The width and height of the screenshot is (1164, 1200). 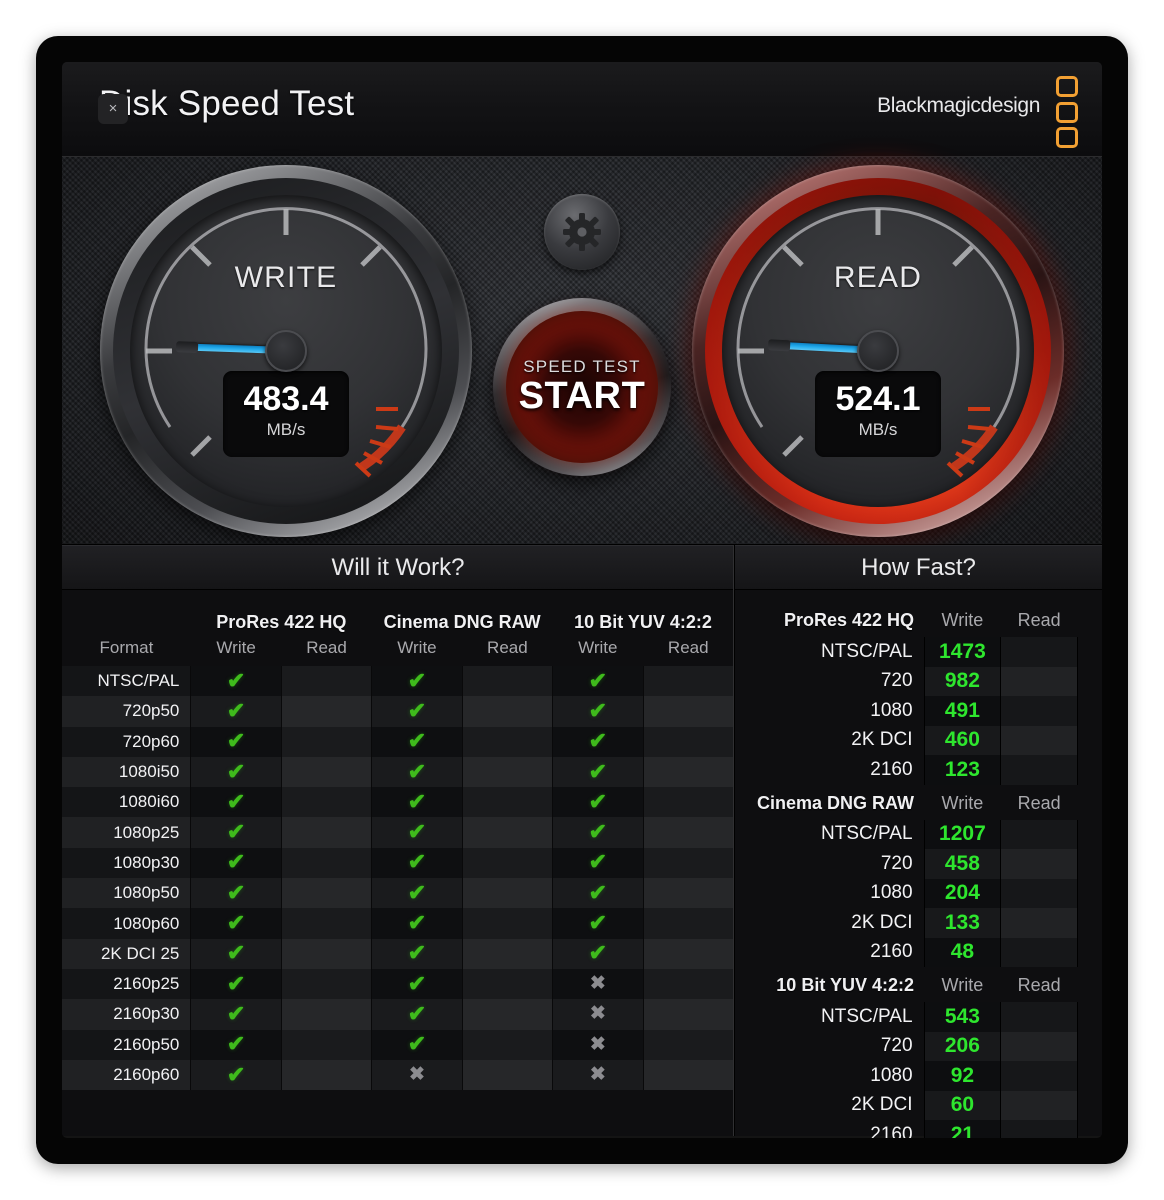 What do you see at coordinates (962, 893) in the screenshot?
I see `write-speed-value: 204` at bounding box center [962, 893].